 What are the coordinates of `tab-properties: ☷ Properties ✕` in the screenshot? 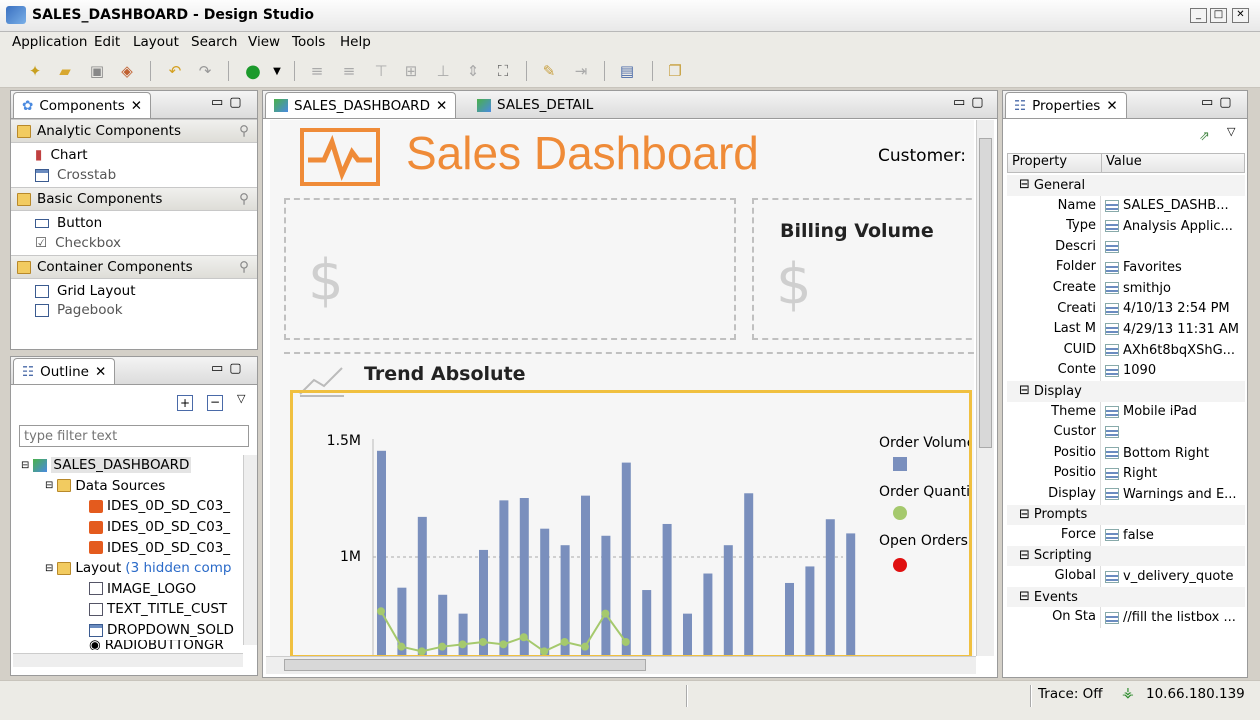 It's located at (1066, 105).